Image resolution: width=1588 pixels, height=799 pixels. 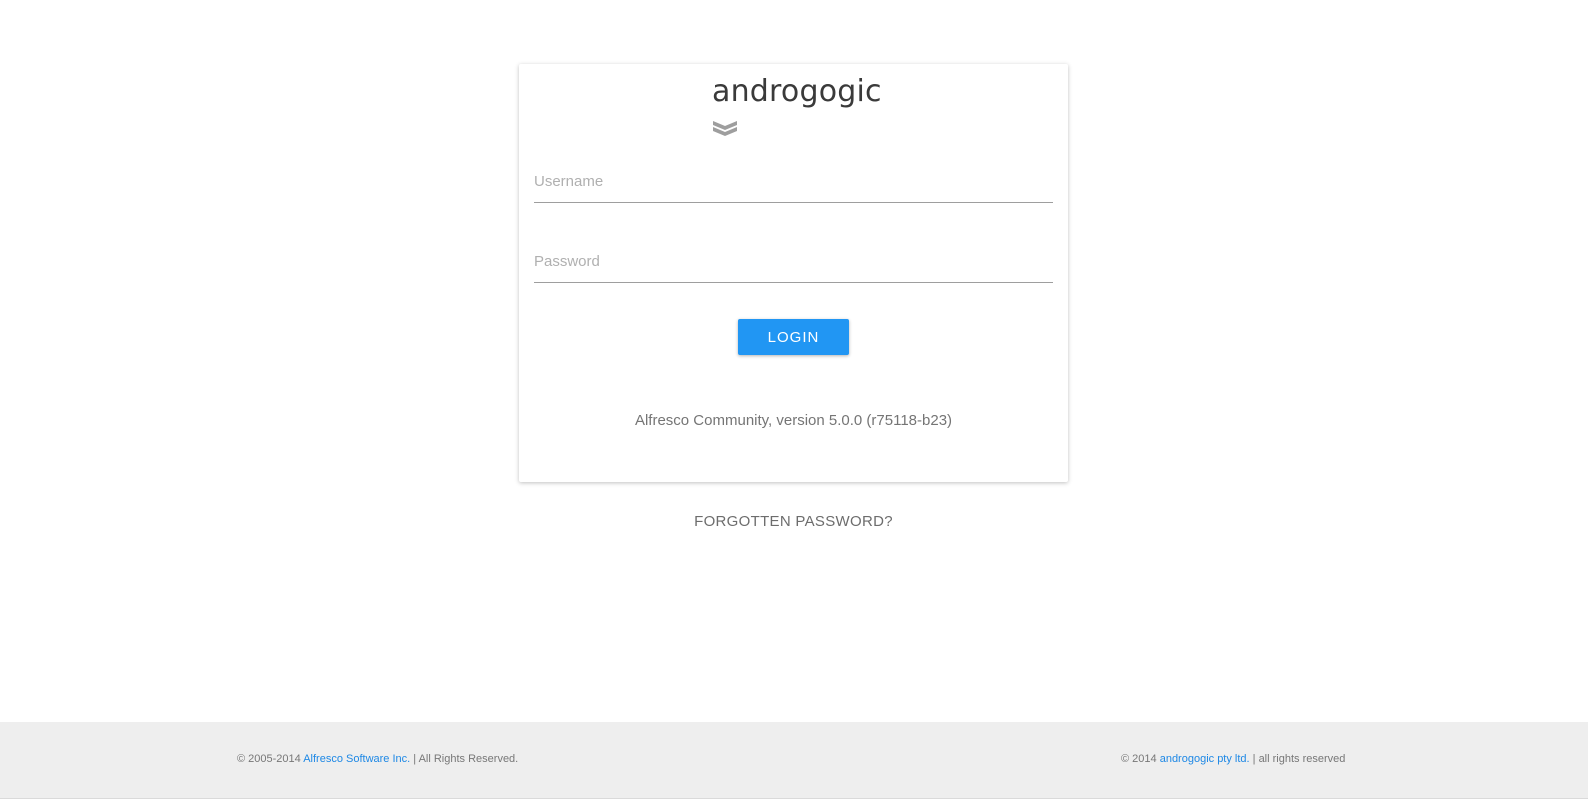 What do you see at coordinates (356, 759) in the screenshot?
I see `alfresco-link: Alfresco Software Inc.` at bounding box center [356, 759].